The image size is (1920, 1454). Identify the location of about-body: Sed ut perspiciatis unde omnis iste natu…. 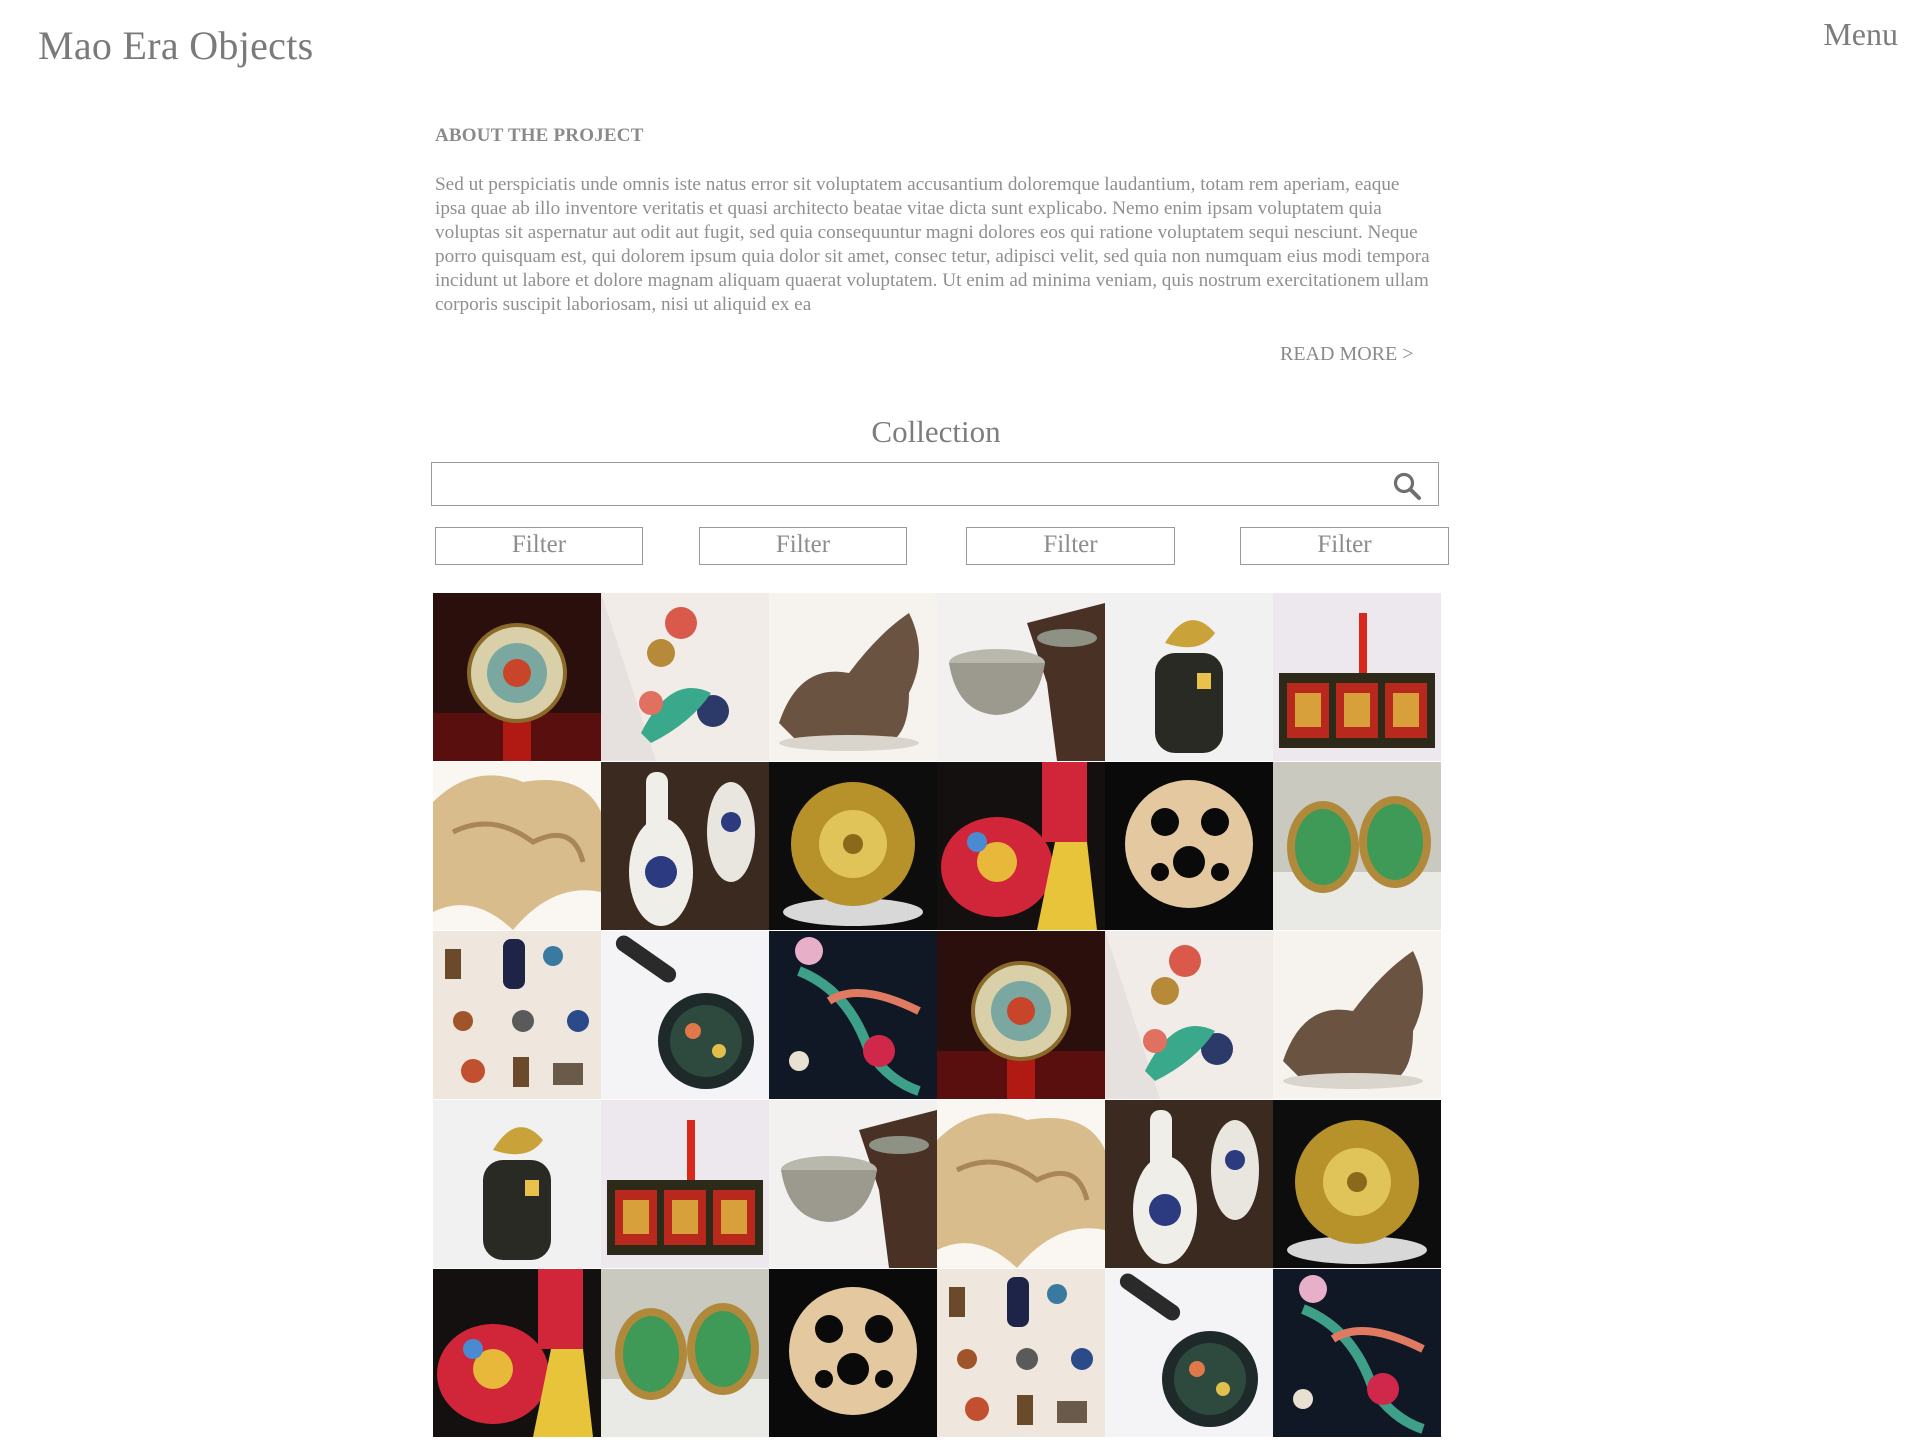
(932, 244).